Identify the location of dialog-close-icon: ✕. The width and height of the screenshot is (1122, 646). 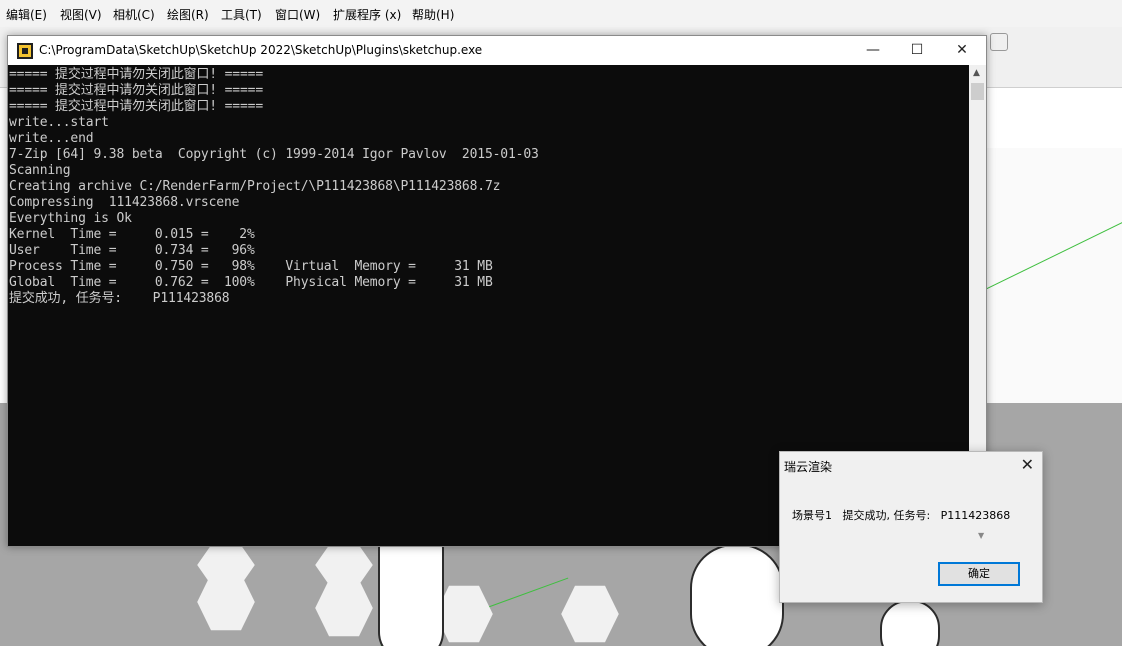
(1027, 464).